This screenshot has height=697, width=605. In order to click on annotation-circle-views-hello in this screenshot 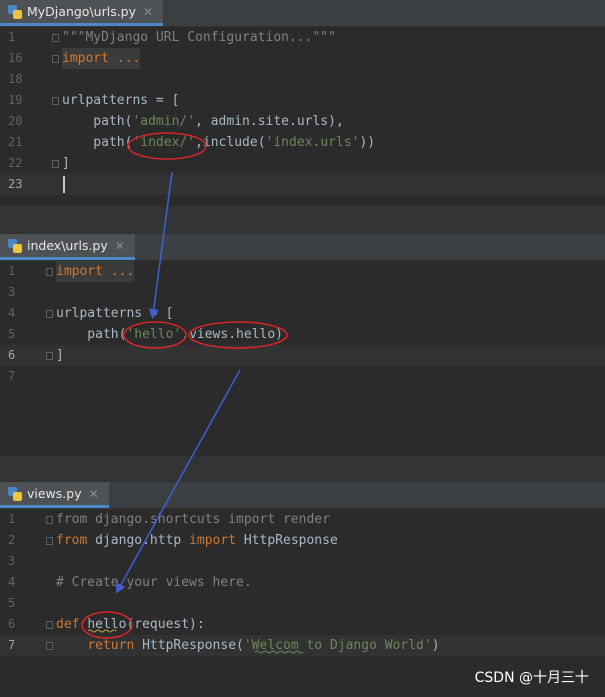, I will do `click(238, 335)`.